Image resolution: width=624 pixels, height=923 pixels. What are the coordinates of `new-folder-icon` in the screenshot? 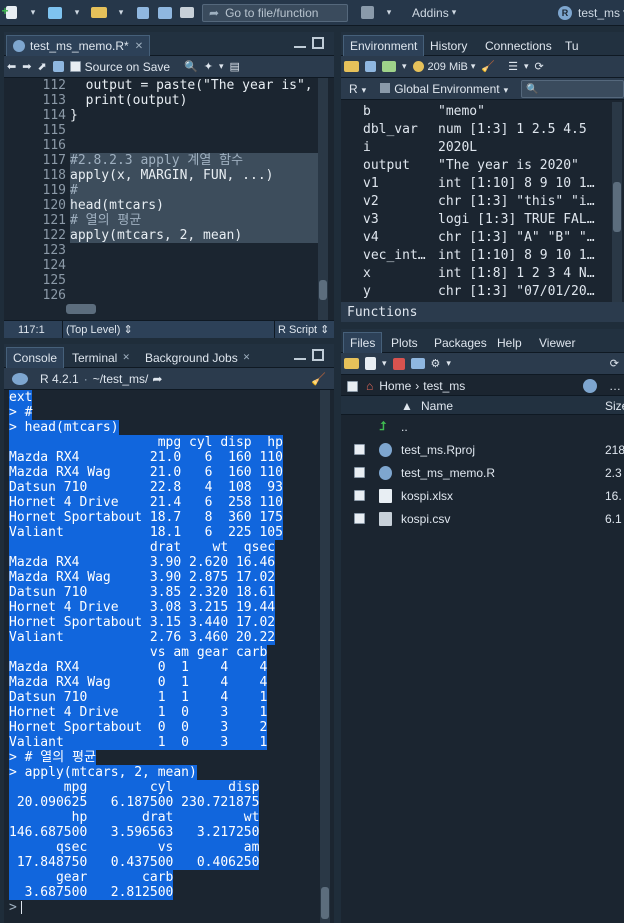 It's located at (351, 364).